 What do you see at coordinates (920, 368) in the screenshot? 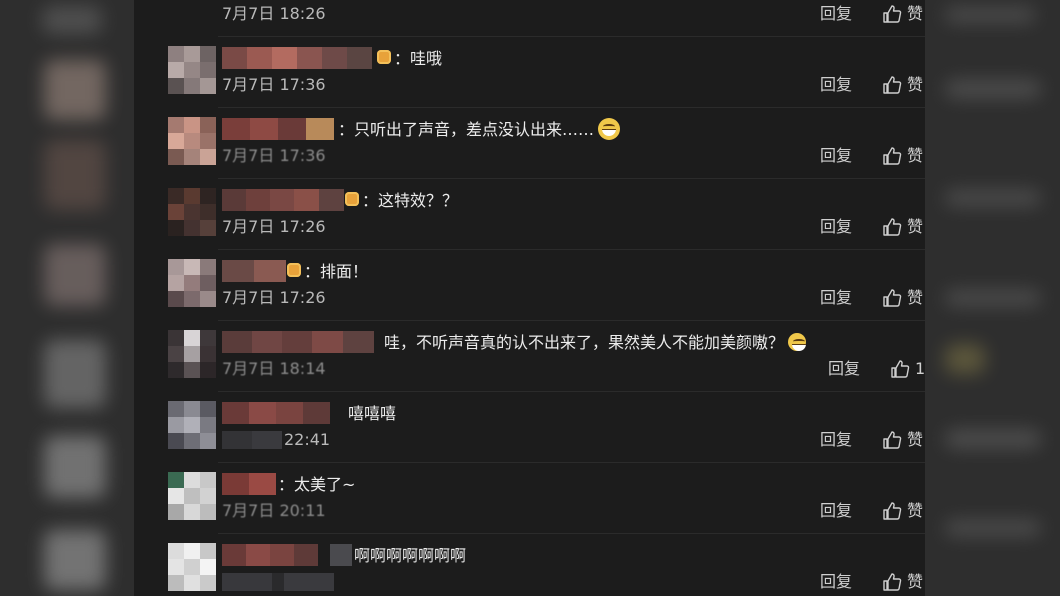
I see `like-count: 1` at bounding box center [920, 368].